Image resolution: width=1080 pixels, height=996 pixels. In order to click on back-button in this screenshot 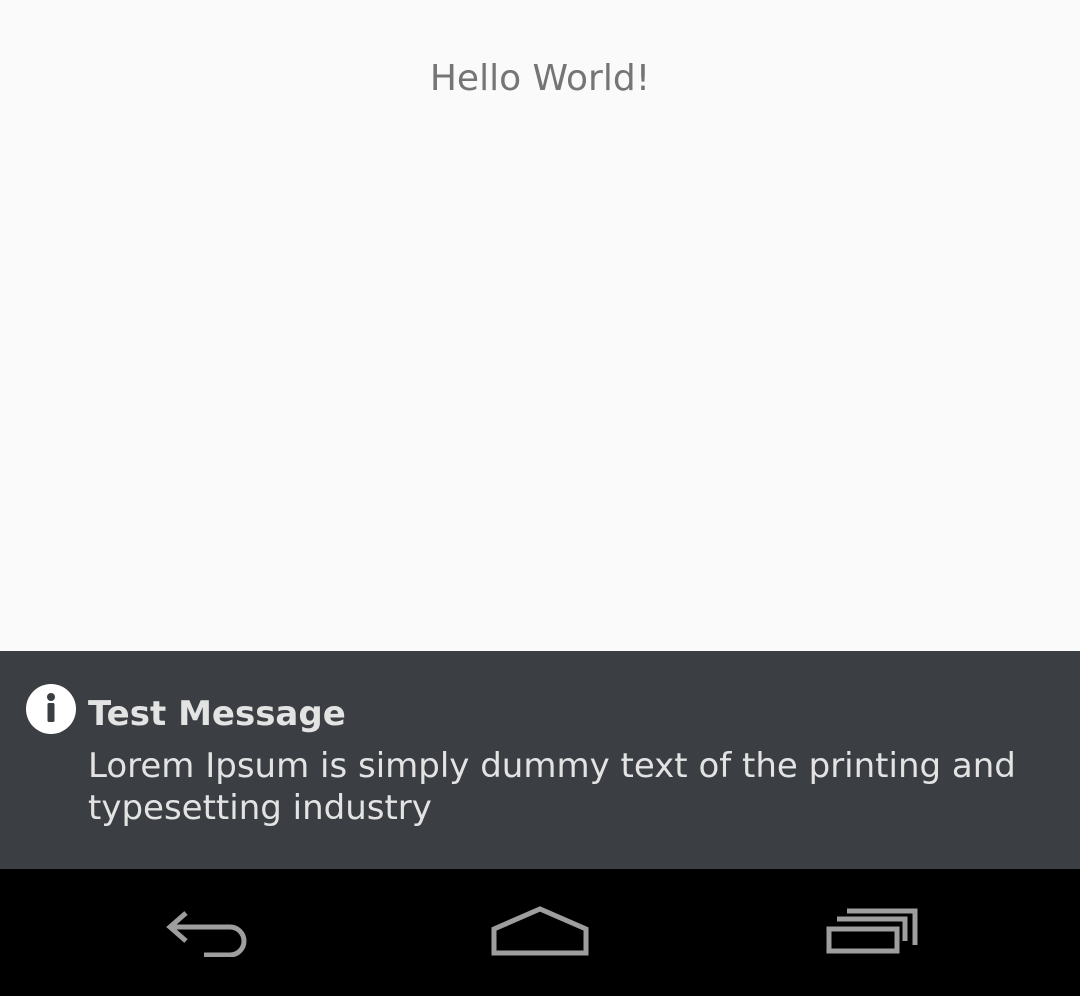, I will do `click(210, 932)`.